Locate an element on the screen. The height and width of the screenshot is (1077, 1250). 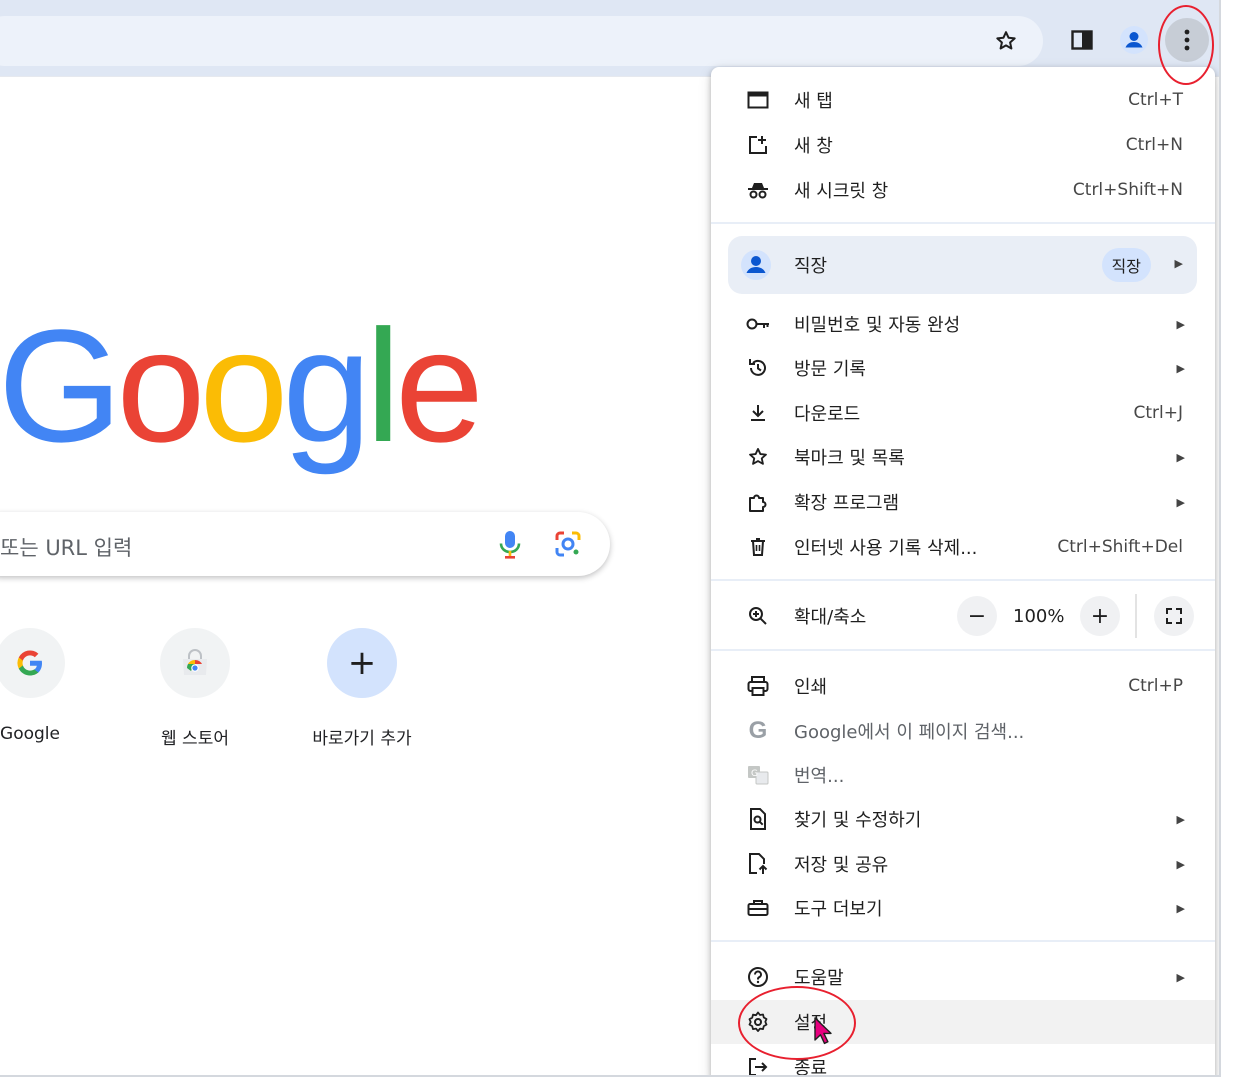
zoom-in-icon is located at coordinates (758, 616).